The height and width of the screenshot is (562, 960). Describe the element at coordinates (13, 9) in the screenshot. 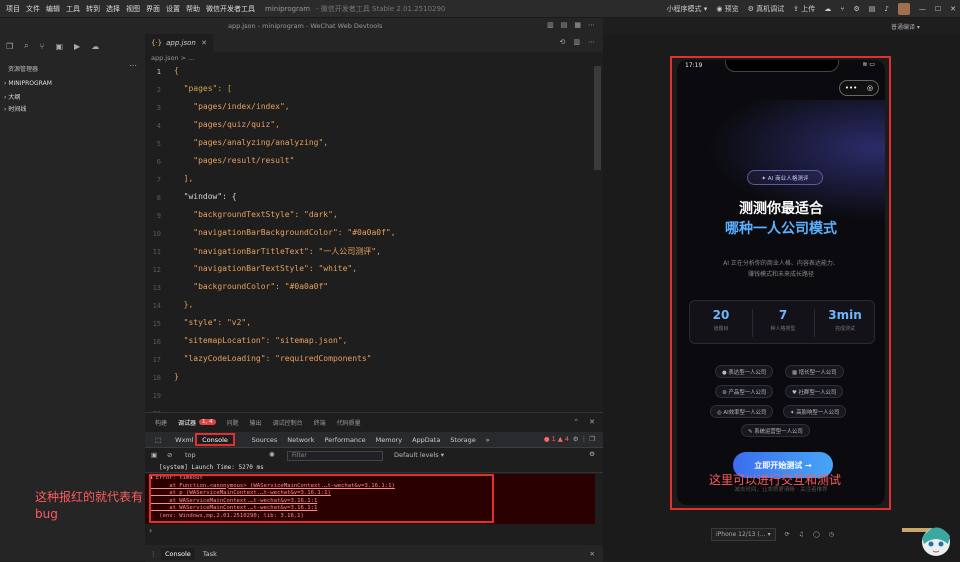

I see `menu-item: 项目` at that location.